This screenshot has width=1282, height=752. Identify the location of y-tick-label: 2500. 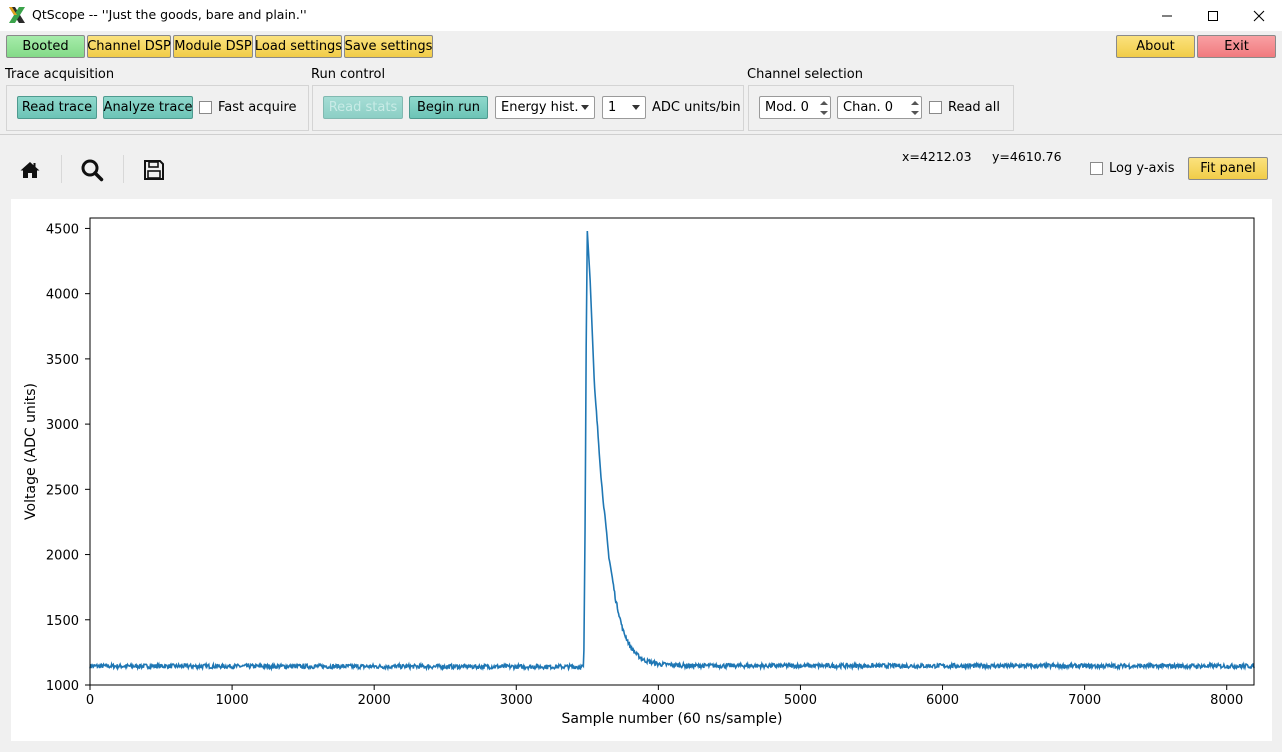
(62, 490).